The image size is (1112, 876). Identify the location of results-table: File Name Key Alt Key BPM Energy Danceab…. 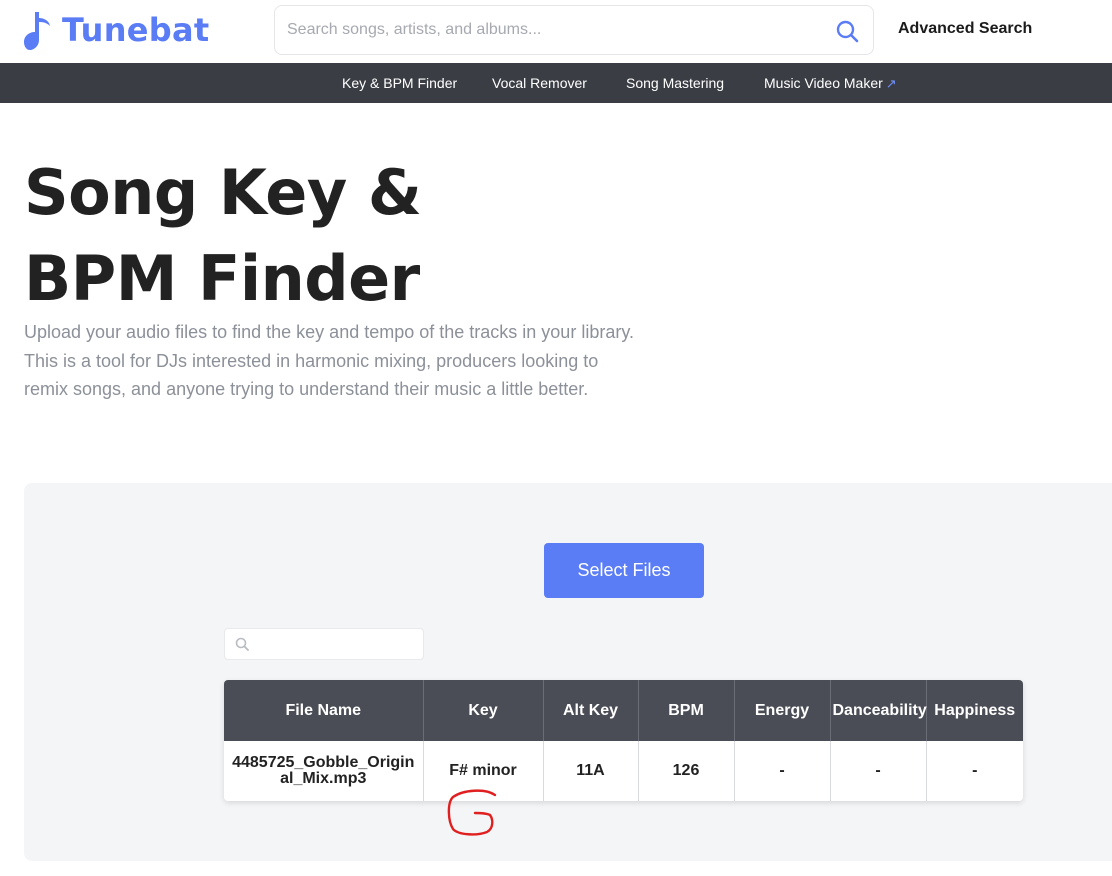
(623, 740).